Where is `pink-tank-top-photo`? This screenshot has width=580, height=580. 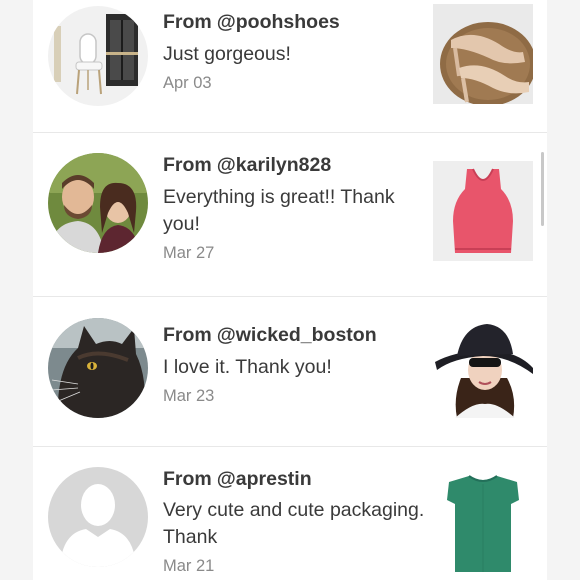
pink-tank-top-photo is located at coordinates (483, 211).